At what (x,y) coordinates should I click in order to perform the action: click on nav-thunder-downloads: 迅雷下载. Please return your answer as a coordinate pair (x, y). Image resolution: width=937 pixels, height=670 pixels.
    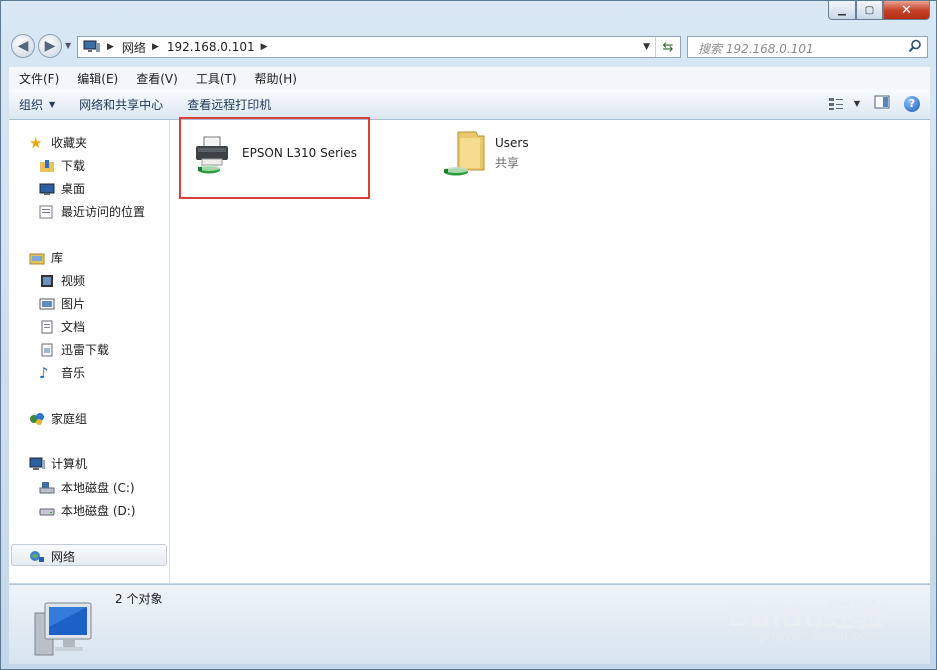
    Looking at the image, I should click on (74, 349).